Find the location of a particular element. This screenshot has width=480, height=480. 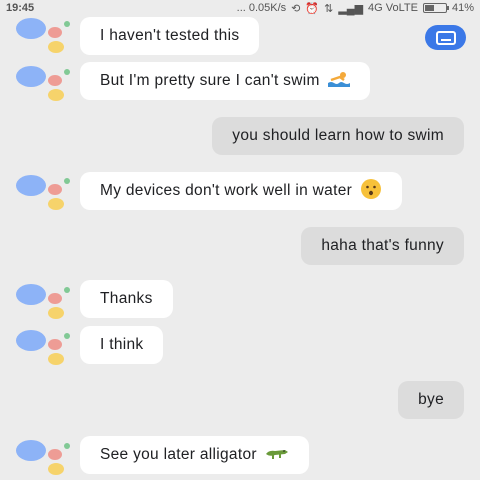

assistant-bubble: See you later alligator is located at coordinates (194, 455).